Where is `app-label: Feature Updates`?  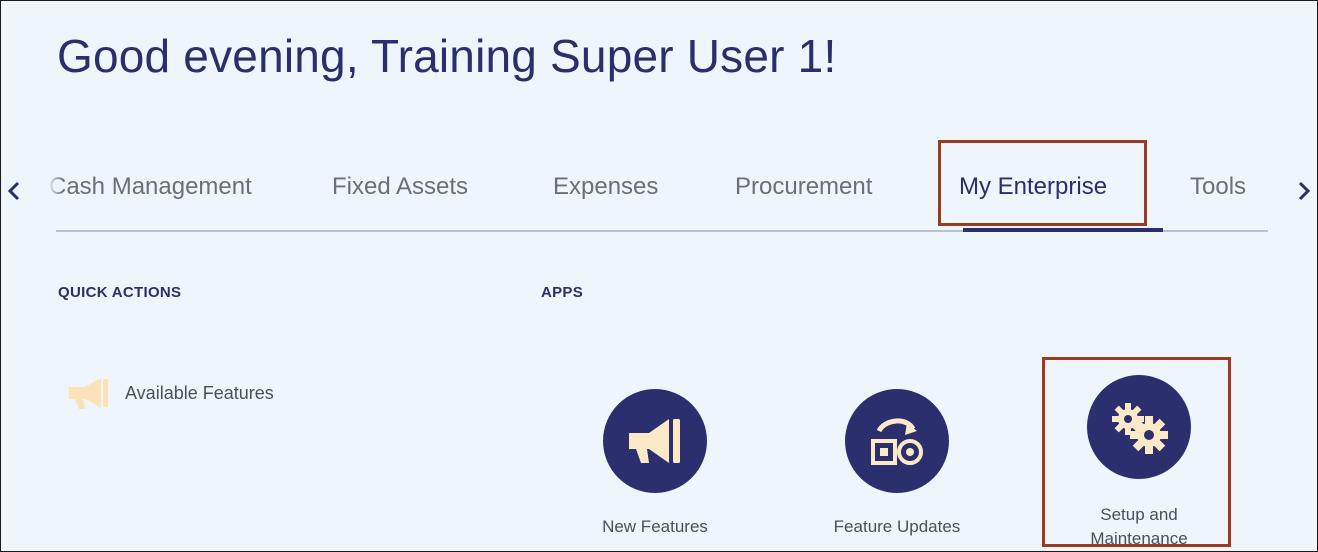
app-label: Feature Updates is located at coordinates (897, 526).